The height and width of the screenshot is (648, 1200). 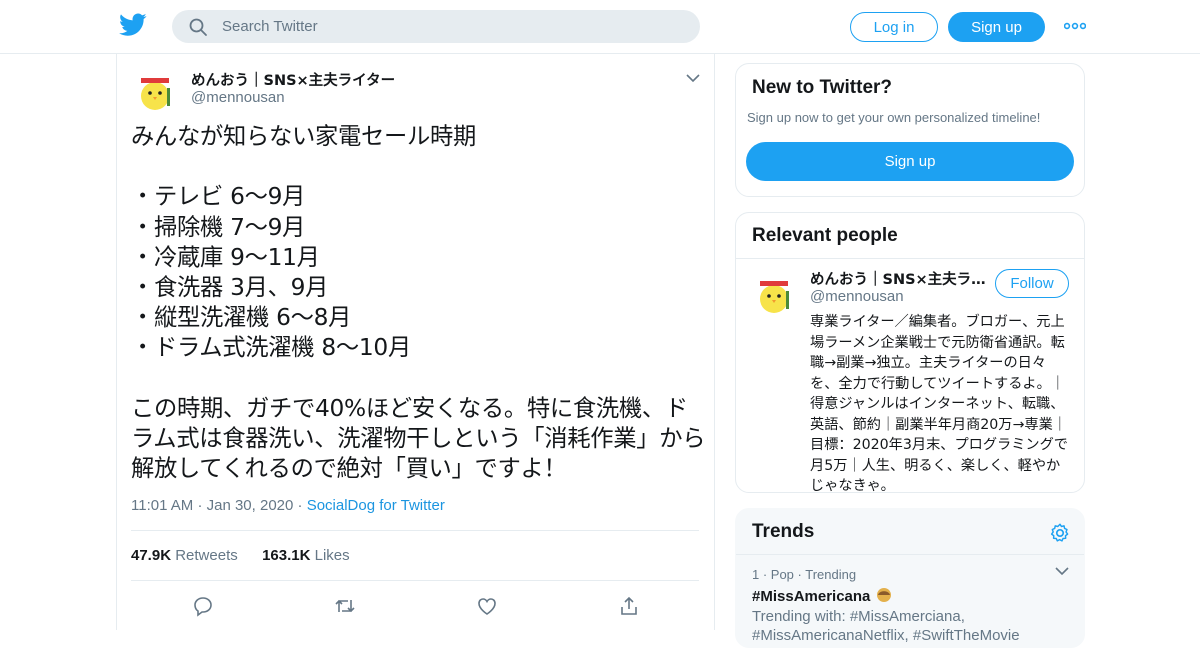 What do you see at coordinates (345, 606) in the screenshot?
I see `retweet-icon` at bounding box center [345, 606].